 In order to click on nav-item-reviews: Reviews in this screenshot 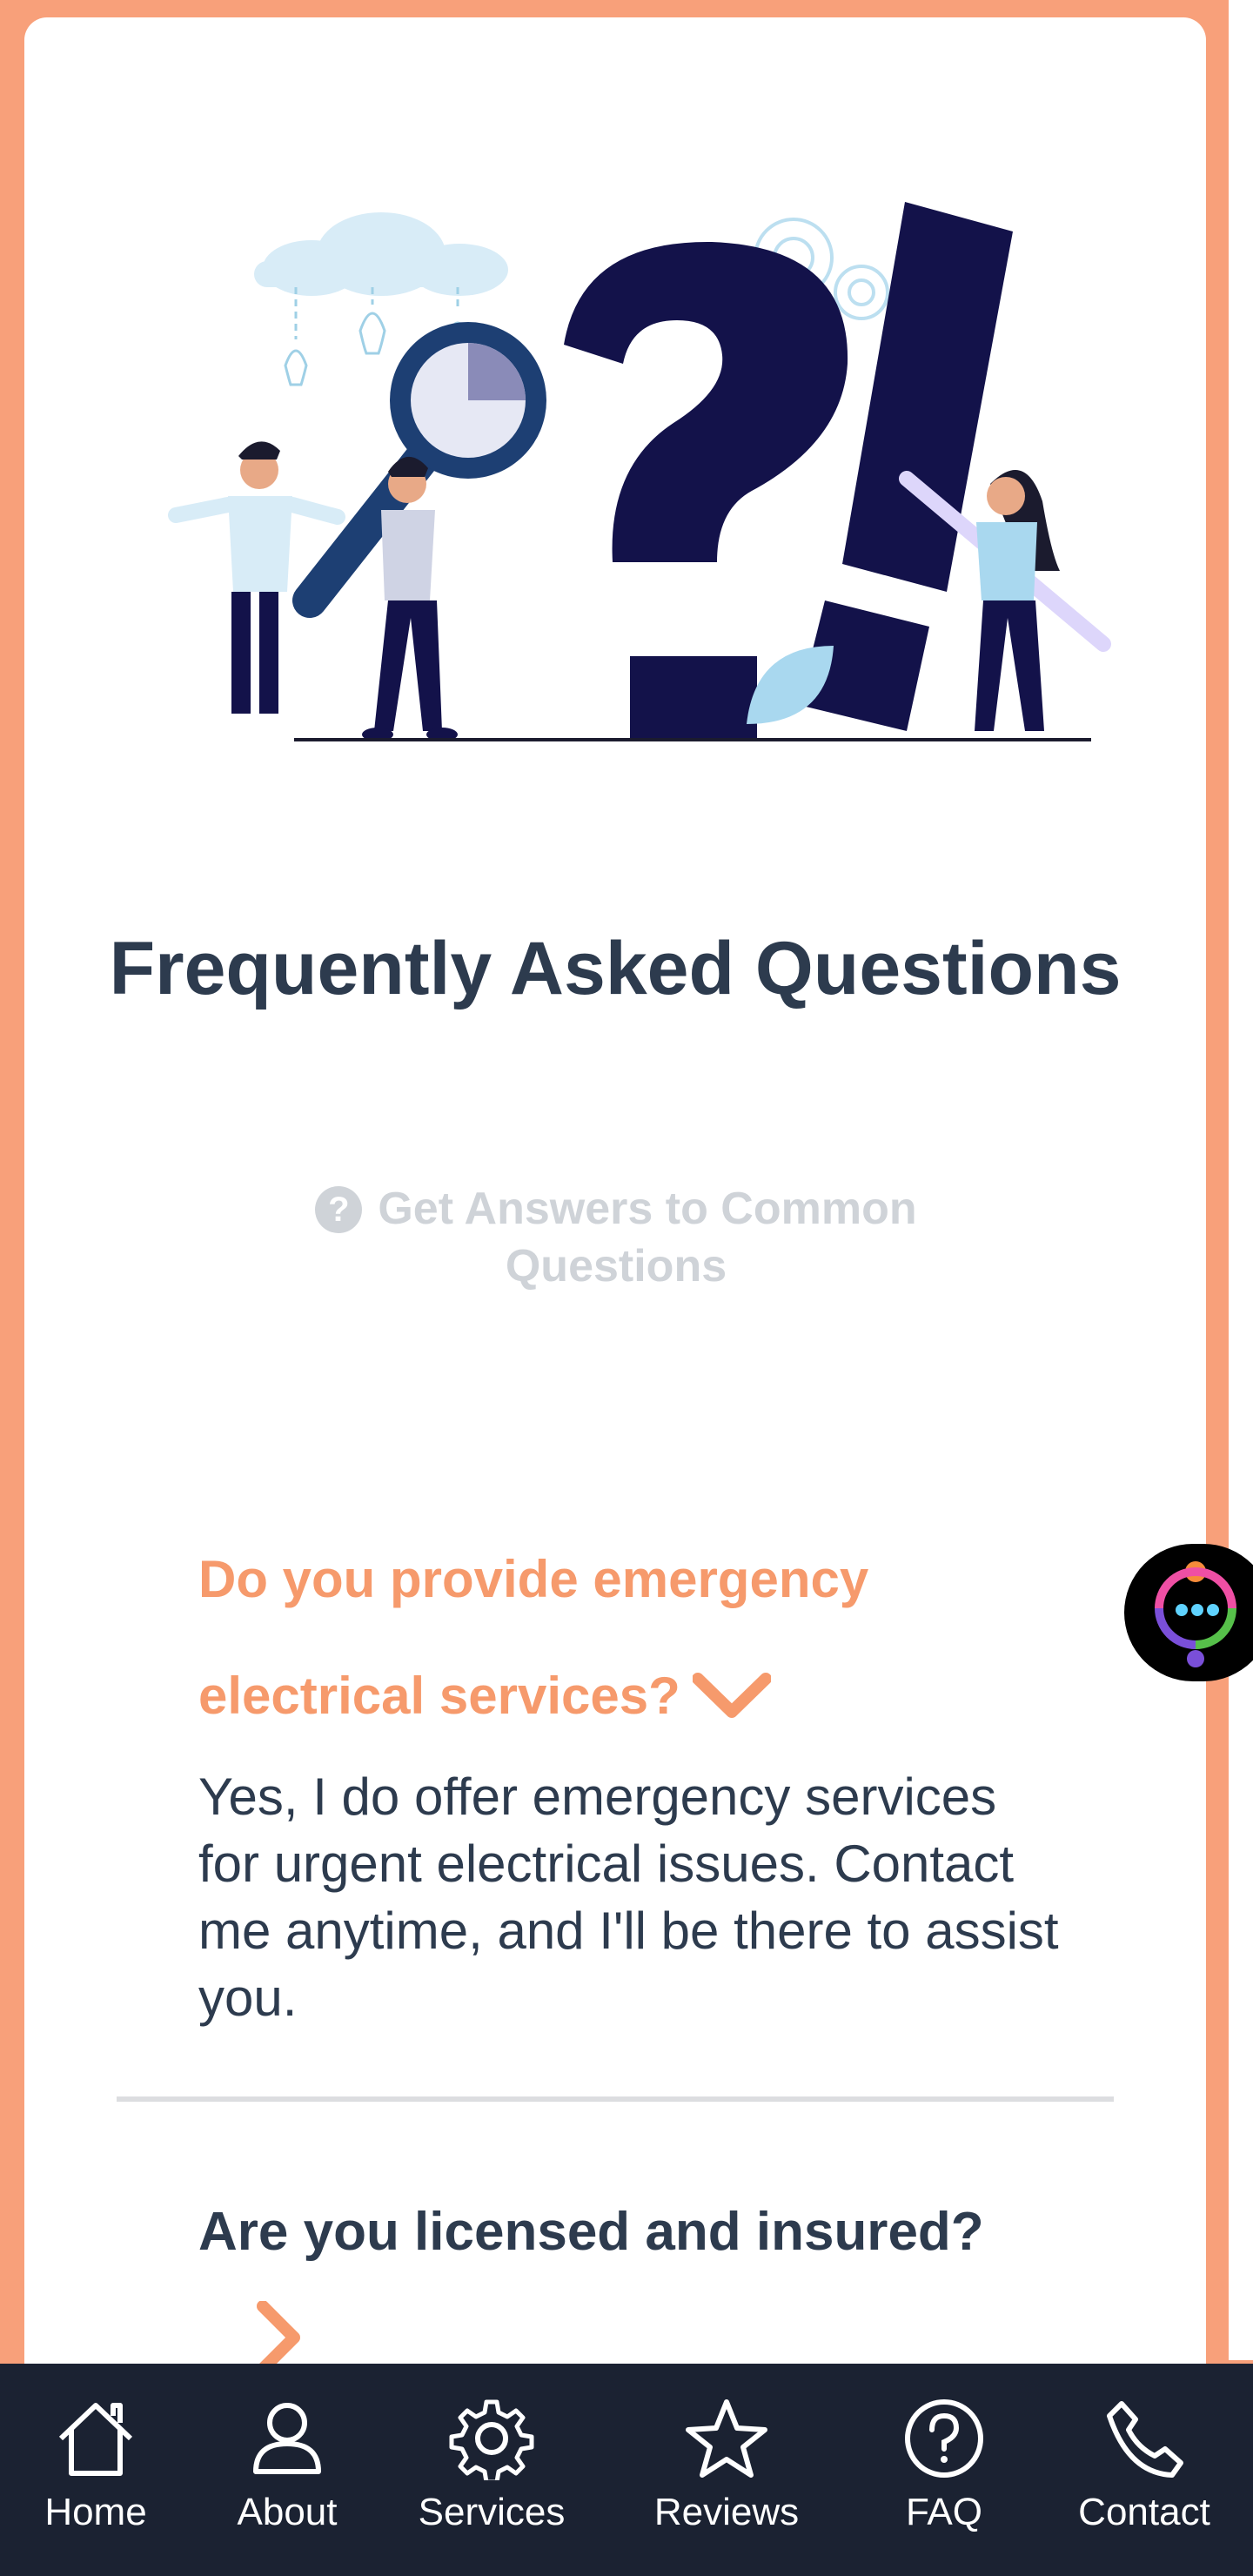, I will do `click(726, 2470)`.